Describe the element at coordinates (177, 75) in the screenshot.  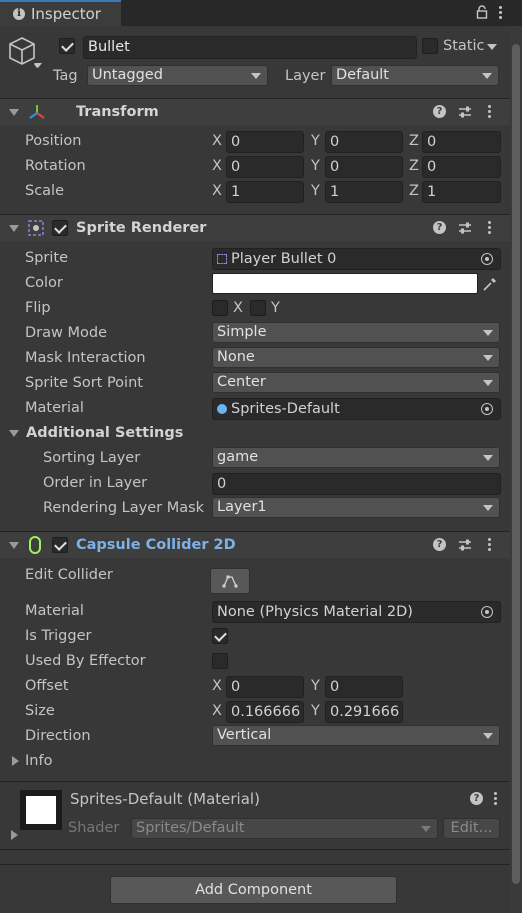
I see `tag-dropdown: Untagged` at that location.